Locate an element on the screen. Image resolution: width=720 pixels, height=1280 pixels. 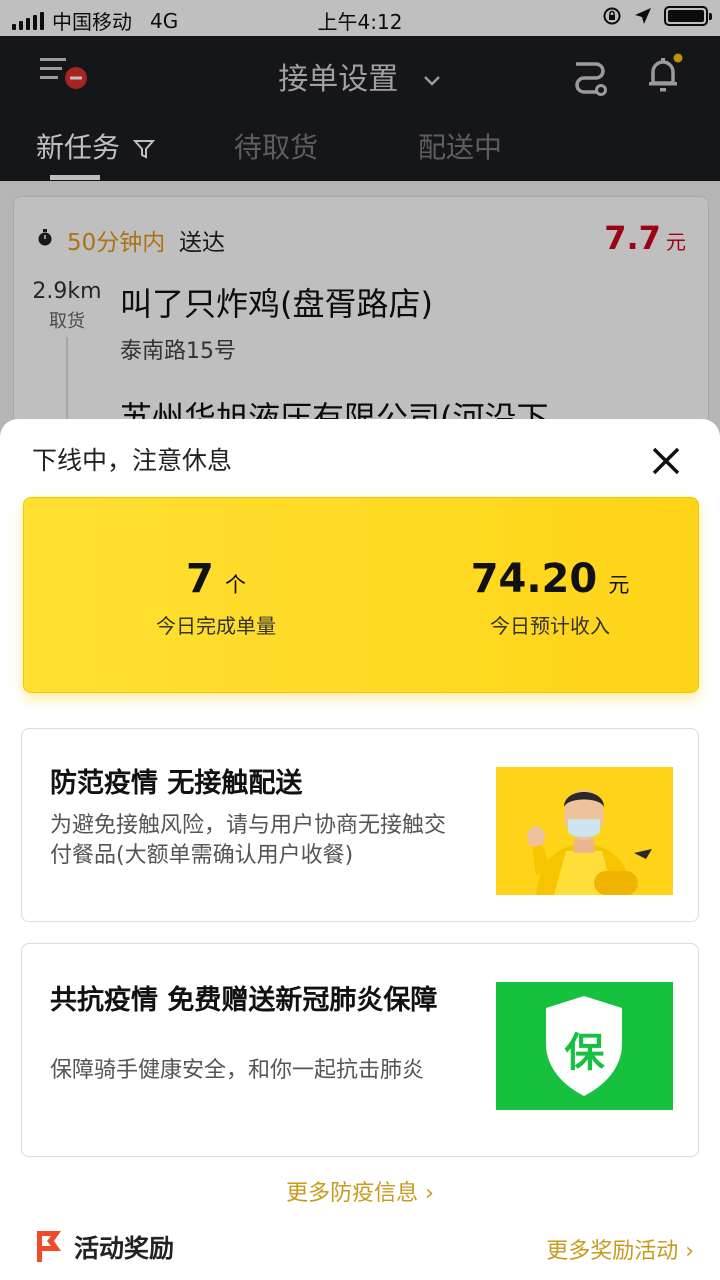
completed-orders-label: 今日完成单量 is located at coordinates (216, 626).